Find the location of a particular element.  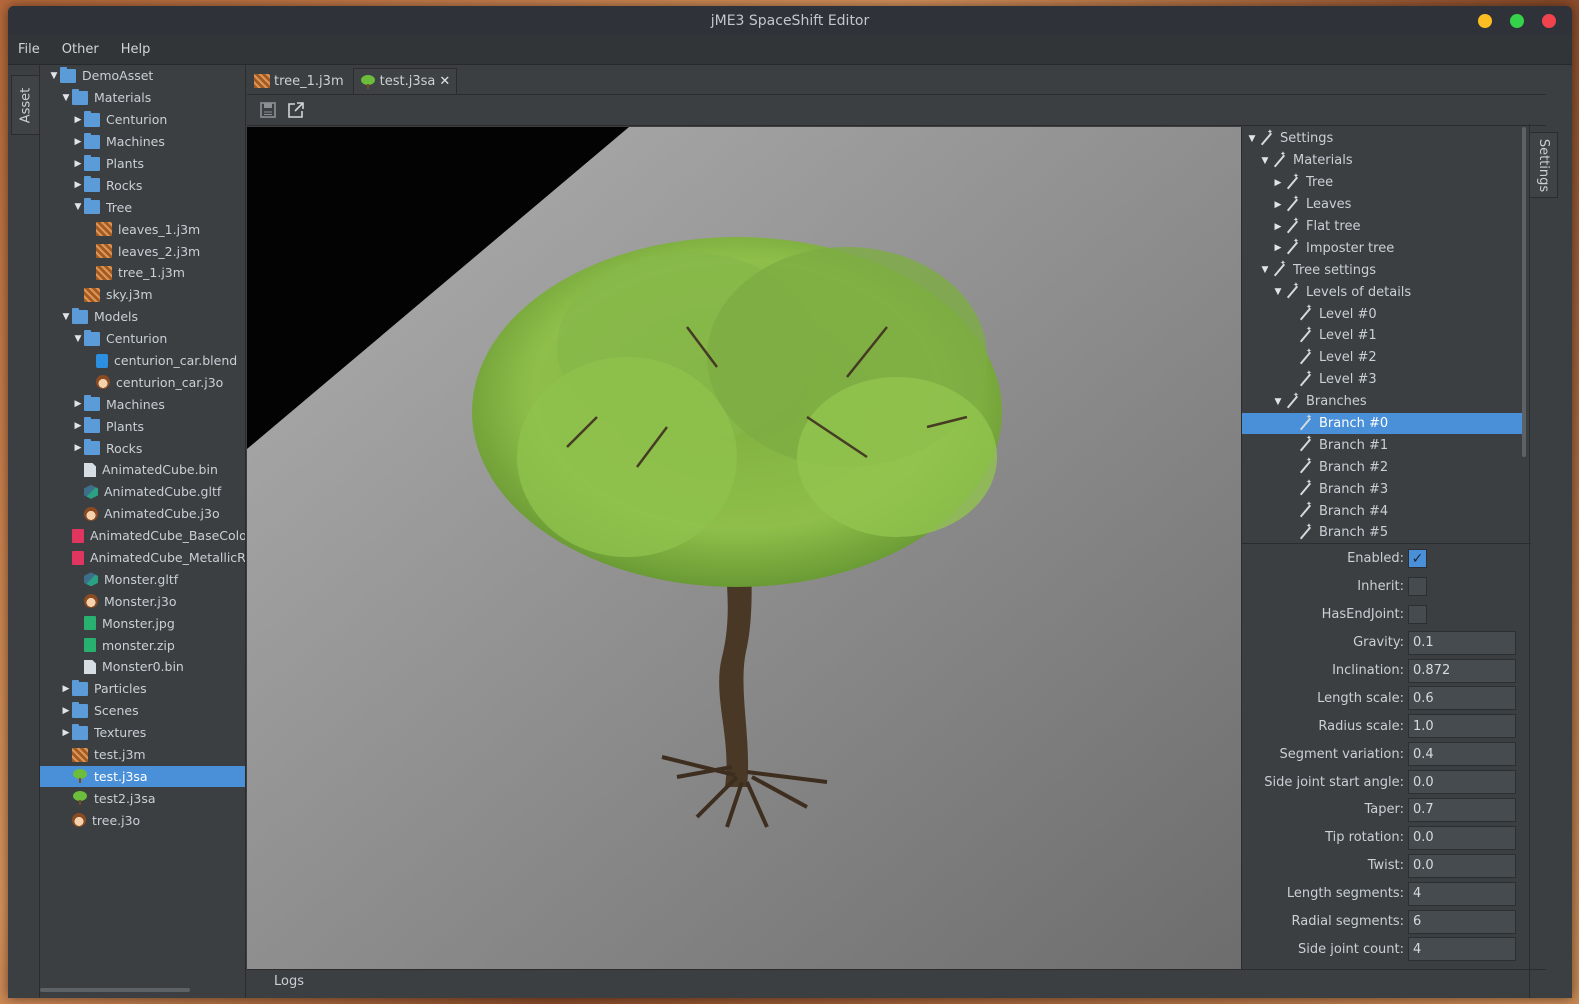

settings-tree-item: ▶ Flat tree is located at coordinates (1387, 227).